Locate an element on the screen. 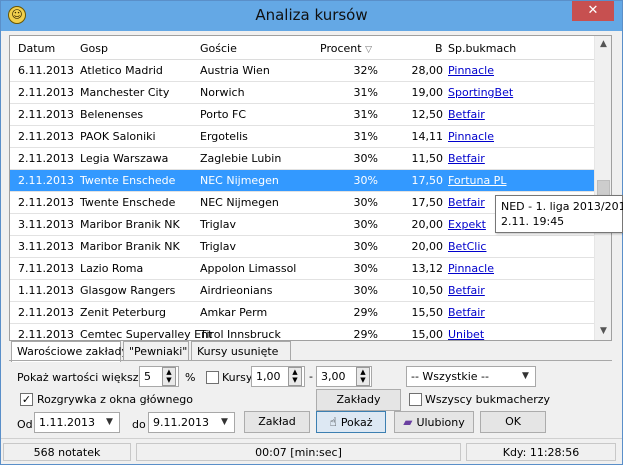 This screenshot has width=623, height=465. title-bar: ☺ Analiza kursów ✕ is located at coordinates (311, 16).